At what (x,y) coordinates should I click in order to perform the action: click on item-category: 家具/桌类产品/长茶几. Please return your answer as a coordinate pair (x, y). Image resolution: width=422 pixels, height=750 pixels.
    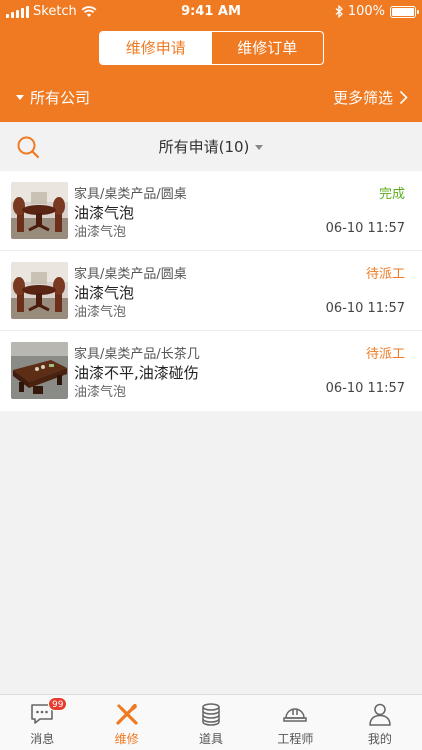
    Looking at the image, I should click on (137, 354).